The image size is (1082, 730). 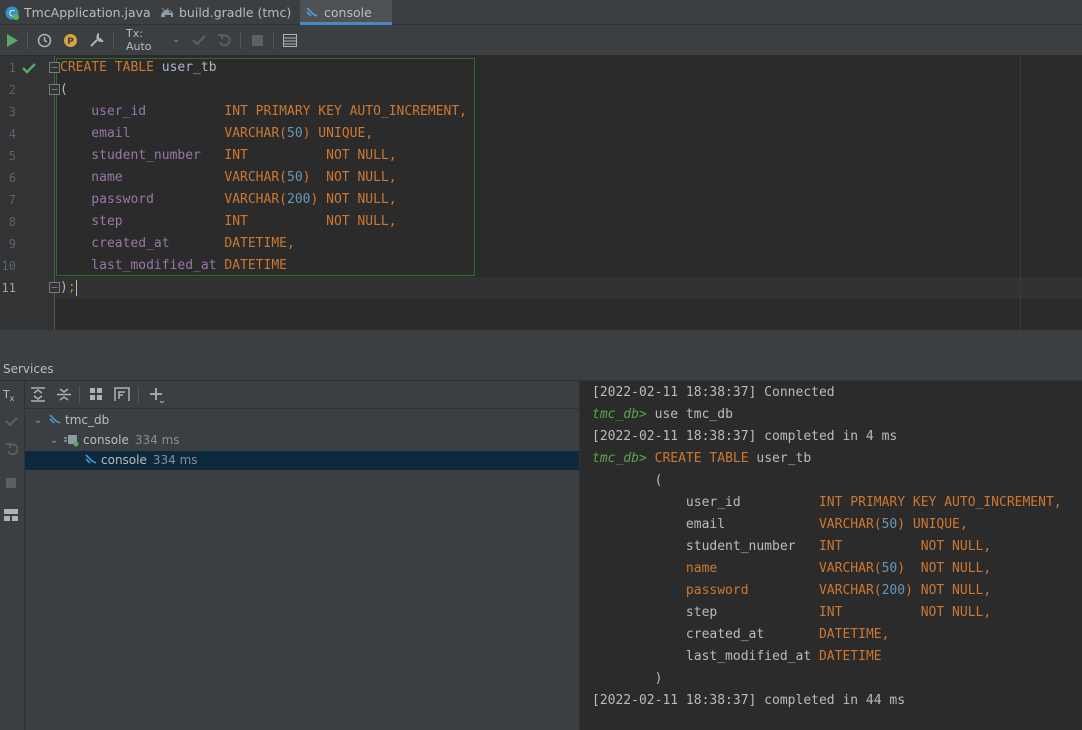 What do you see at coordinates (142, 111) in the screenshot?
I see `code-token: user_id` at bounding box center [142, 111].